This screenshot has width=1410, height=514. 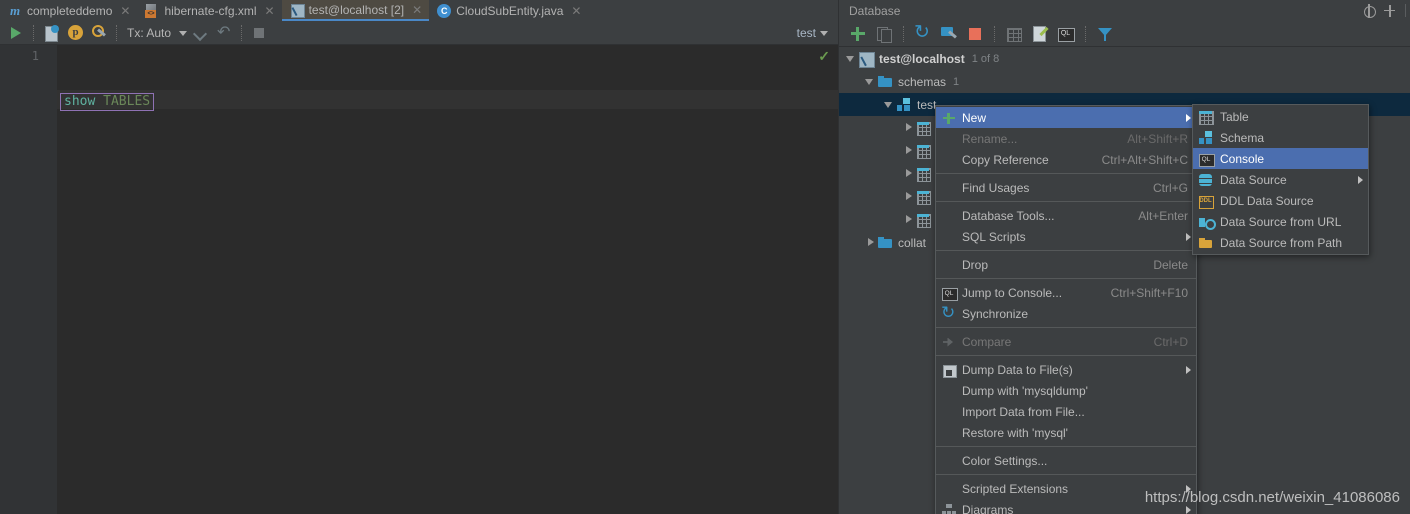 I want to click on sql-statement: show TABLES, so click(x=107, y=102).